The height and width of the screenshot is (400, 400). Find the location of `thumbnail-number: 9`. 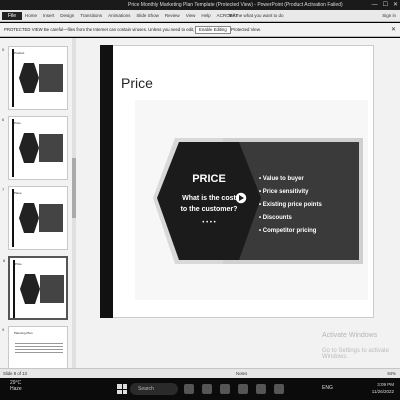

thumbnail-number: 9 is located at coordinates (3, 329).